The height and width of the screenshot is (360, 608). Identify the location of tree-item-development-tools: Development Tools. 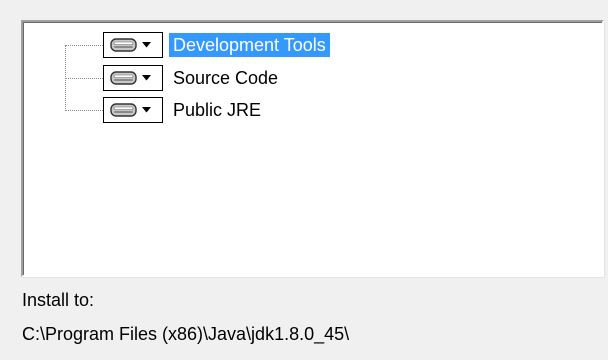
(216, 45).